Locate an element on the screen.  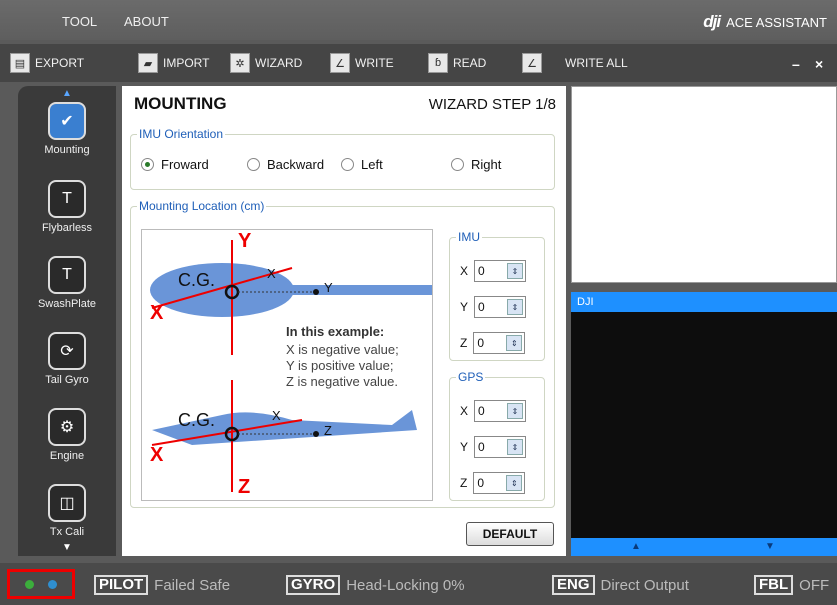
menu-bar: TOOL ABOUT dji ACE ASSISTANT is located at coordinates (418, 20).